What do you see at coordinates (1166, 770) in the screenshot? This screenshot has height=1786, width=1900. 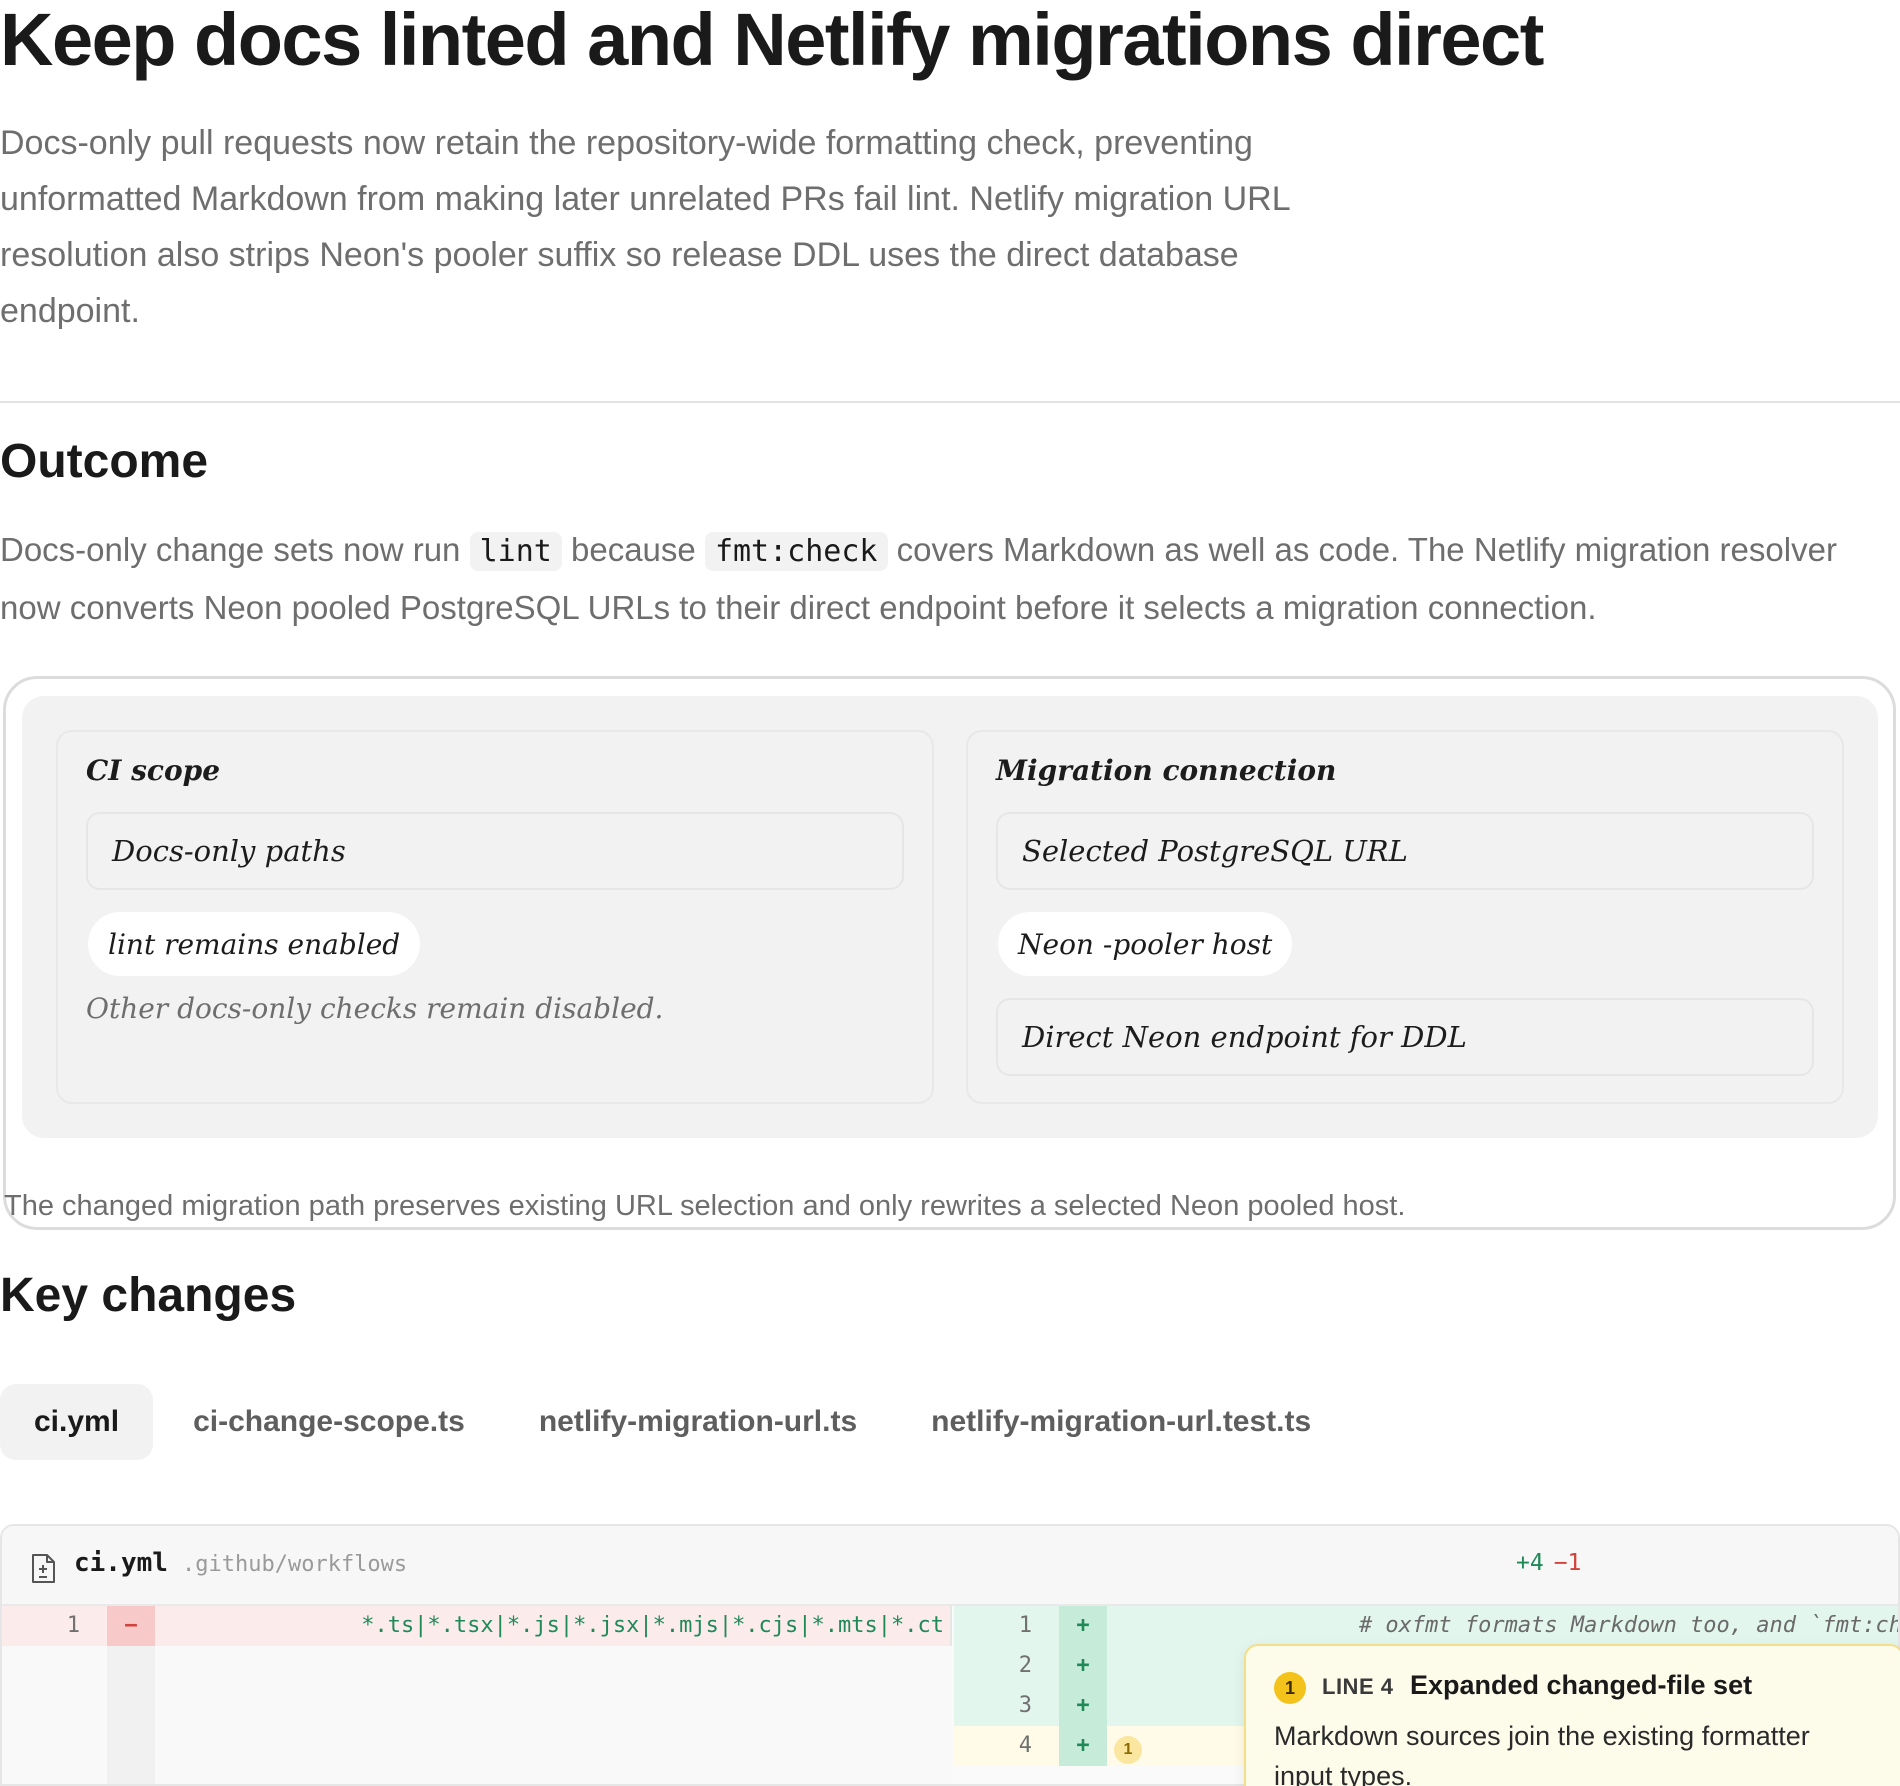 I see `migration-connection-title: Migration connection` at bounding box center [1166, 770].